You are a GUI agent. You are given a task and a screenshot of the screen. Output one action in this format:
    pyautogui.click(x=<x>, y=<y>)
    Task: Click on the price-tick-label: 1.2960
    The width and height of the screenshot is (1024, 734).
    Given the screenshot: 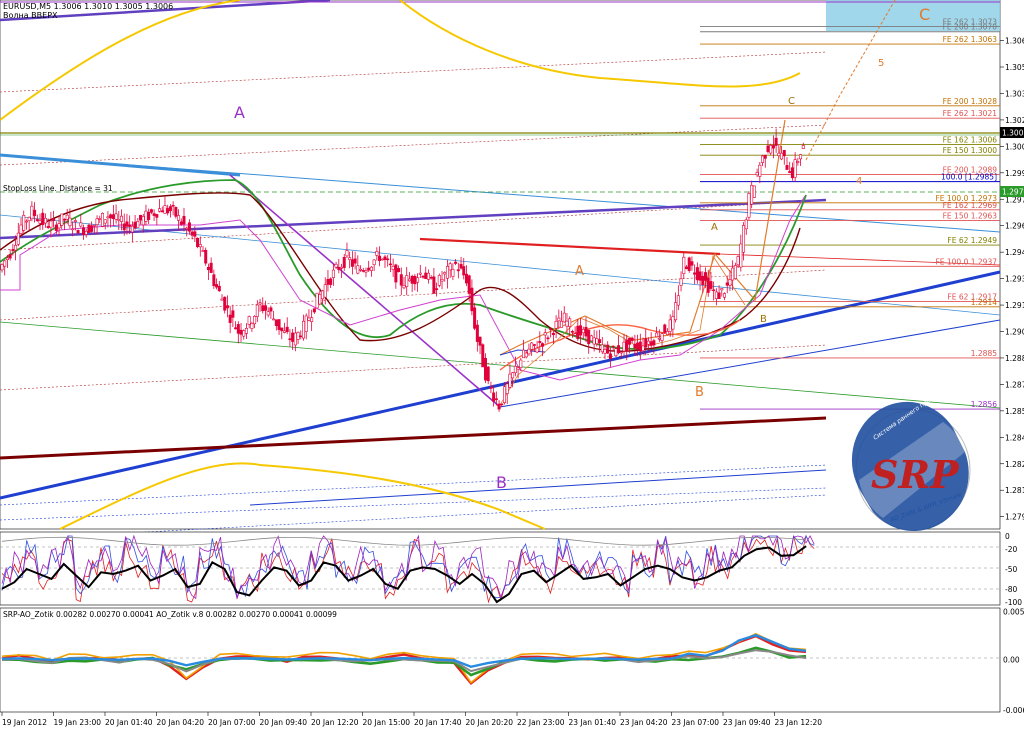 What is the action you would take?
    pyautogui.click(x=1014, y=226)
    